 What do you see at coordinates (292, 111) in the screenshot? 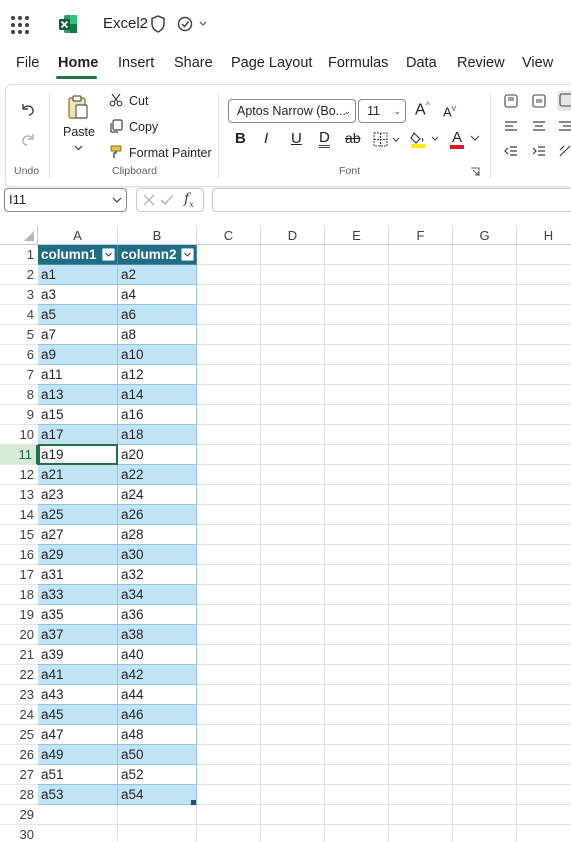
I see `font-name-dropdown: Aptos Narrow (Bo... ⌄` at bounding box center [292, 111].